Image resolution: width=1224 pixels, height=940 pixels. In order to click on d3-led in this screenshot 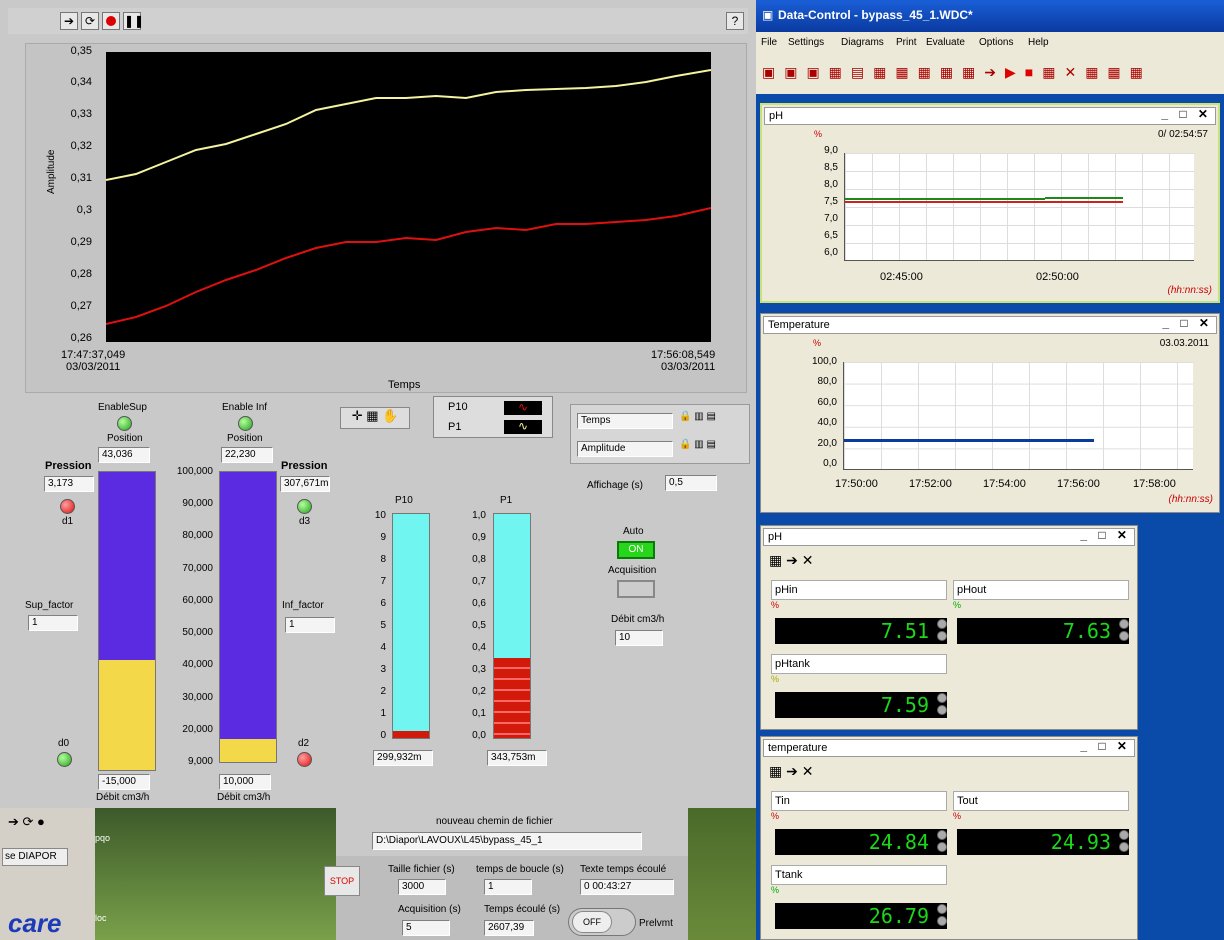, I will do `click(304, 506)`.